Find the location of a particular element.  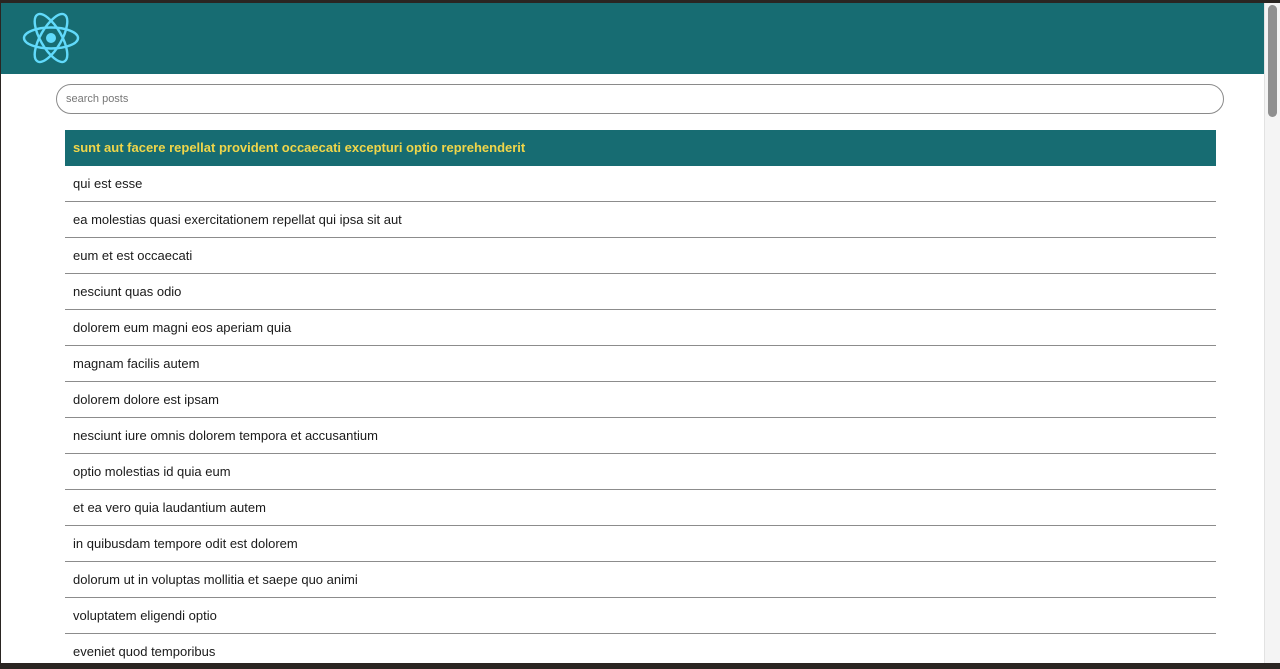

post-item: qui est esse is located at coordinates (640, 184).